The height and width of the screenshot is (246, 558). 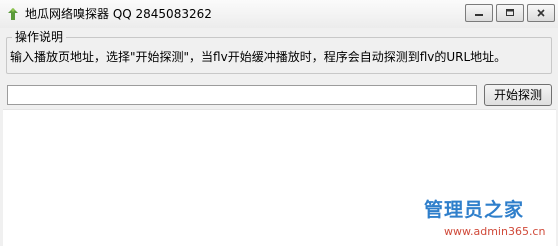 I want to click on title-bar: 地瓜网络嗅探器 QQ 2845083262, so click(x=279, y=14).